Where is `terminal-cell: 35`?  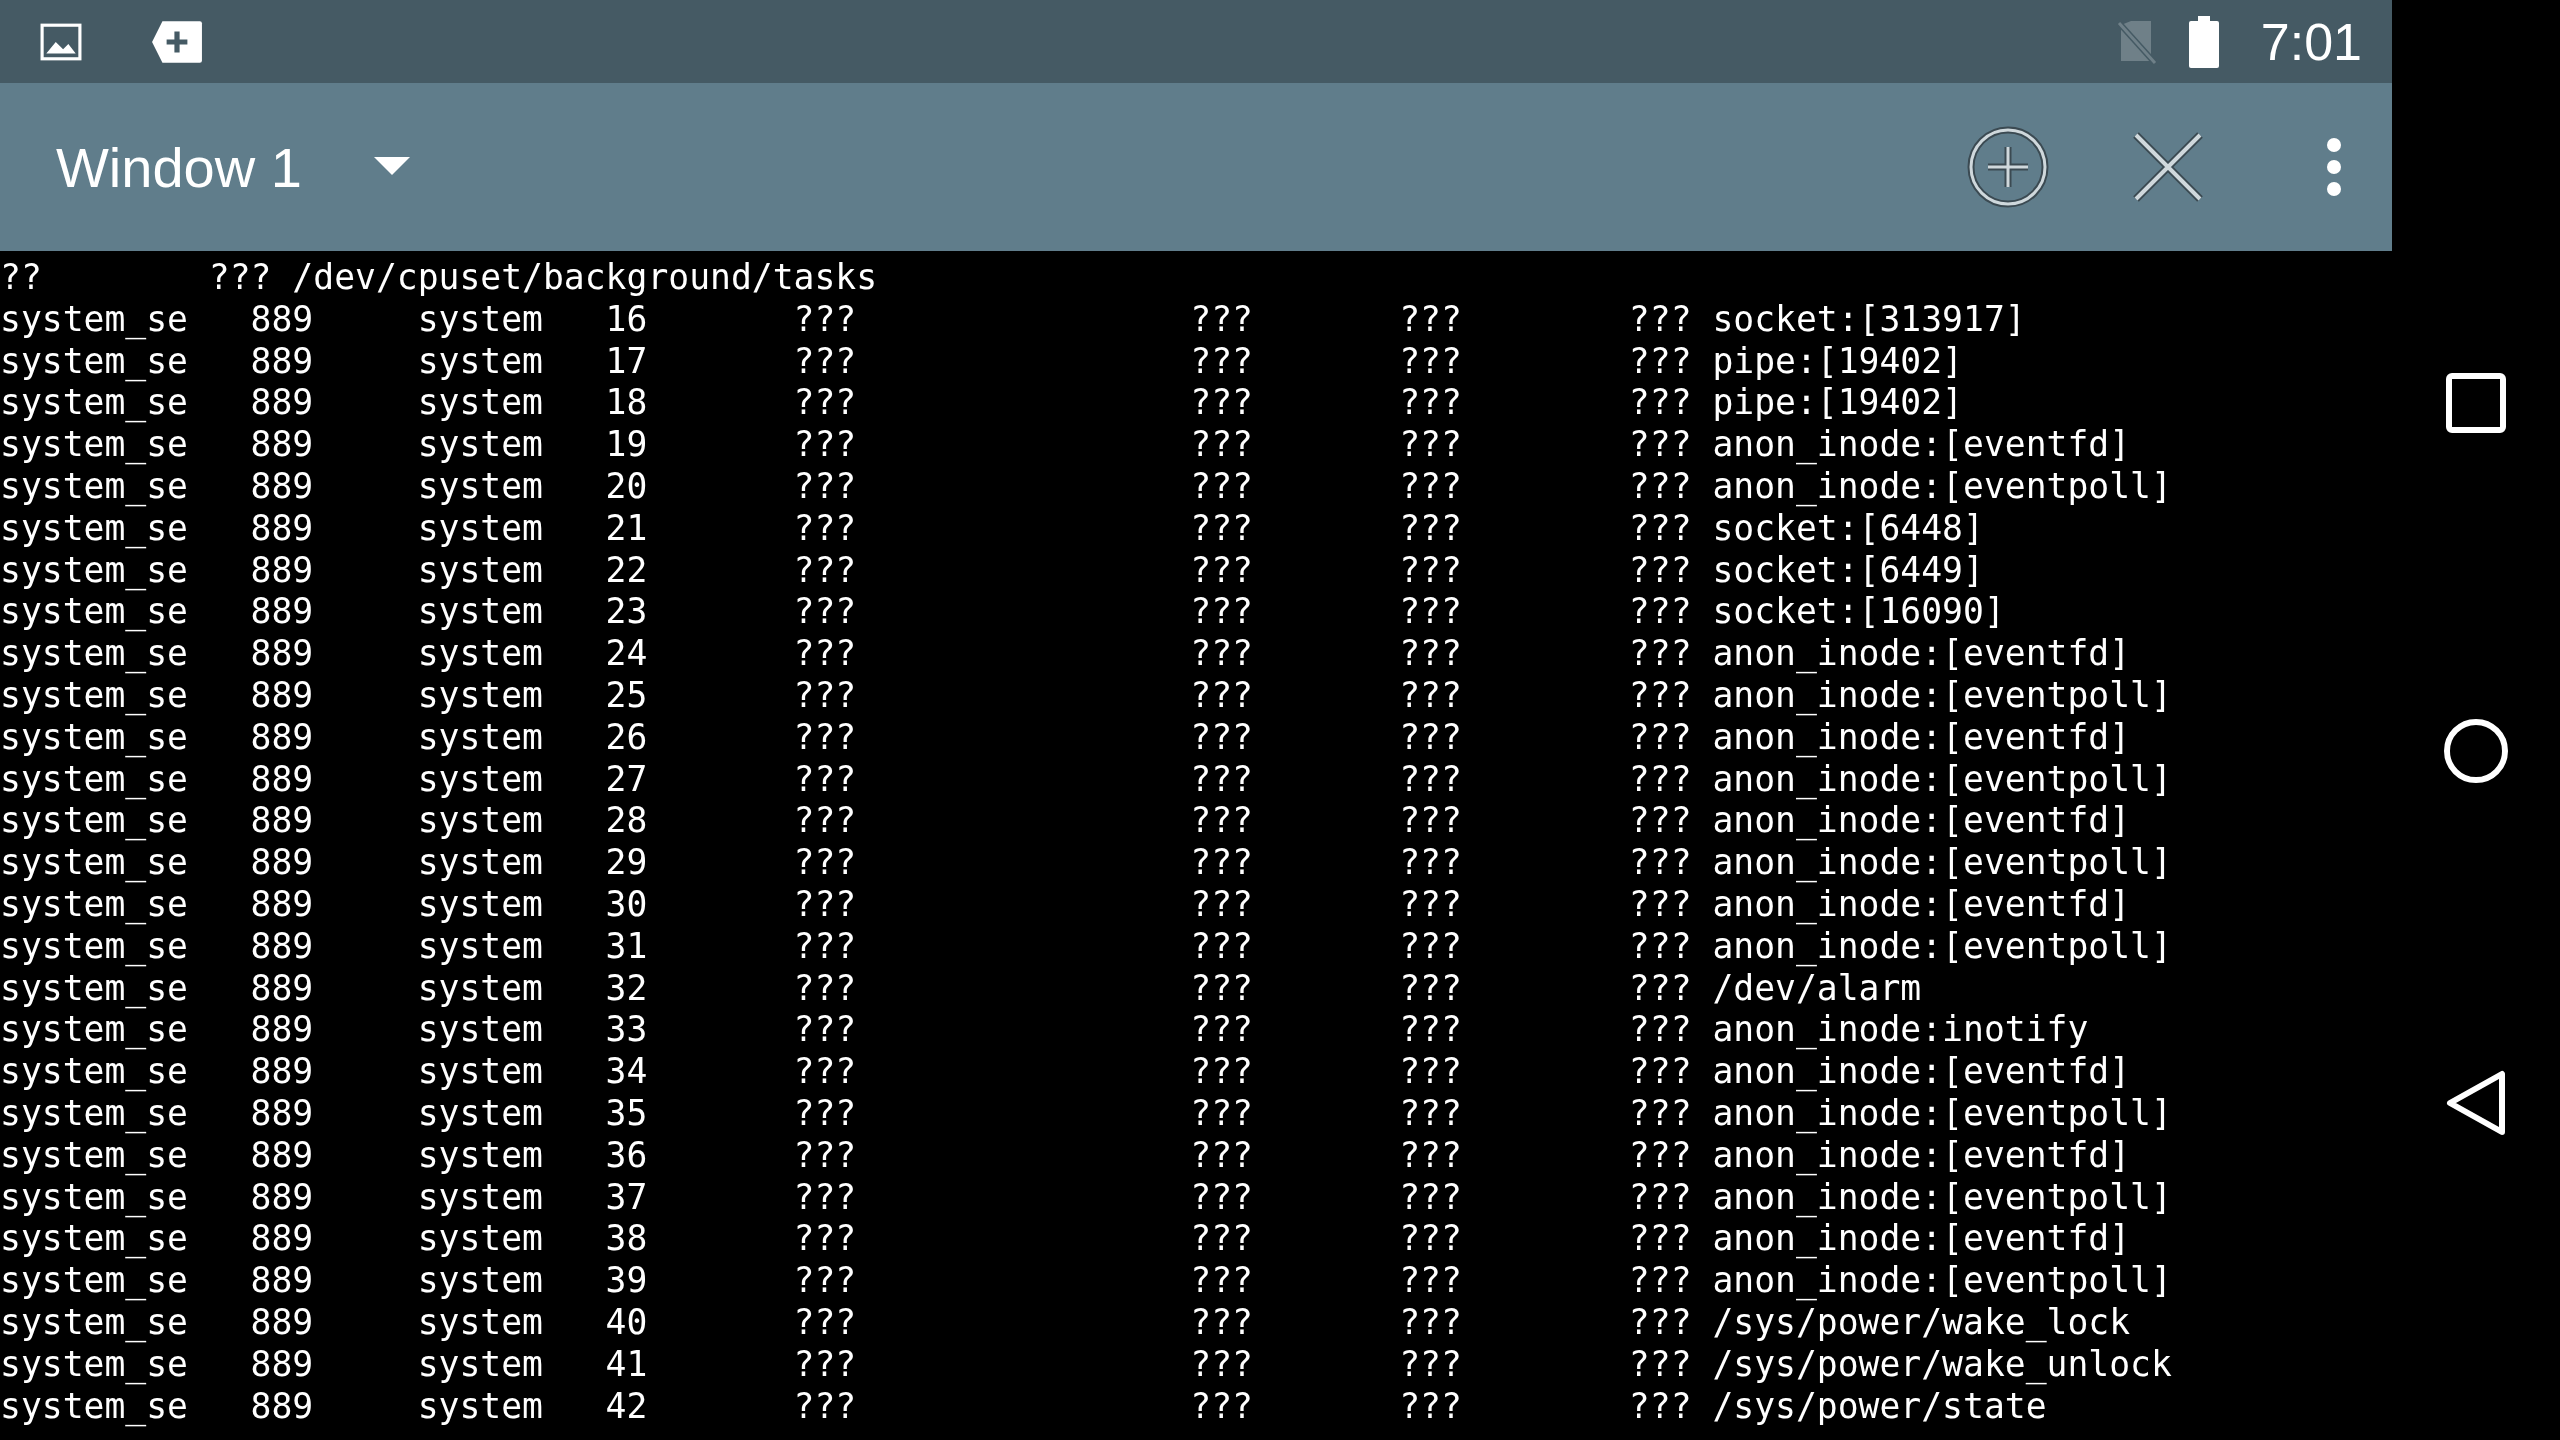
terminal-cell: 35 is located at coordinates (626, 1113).